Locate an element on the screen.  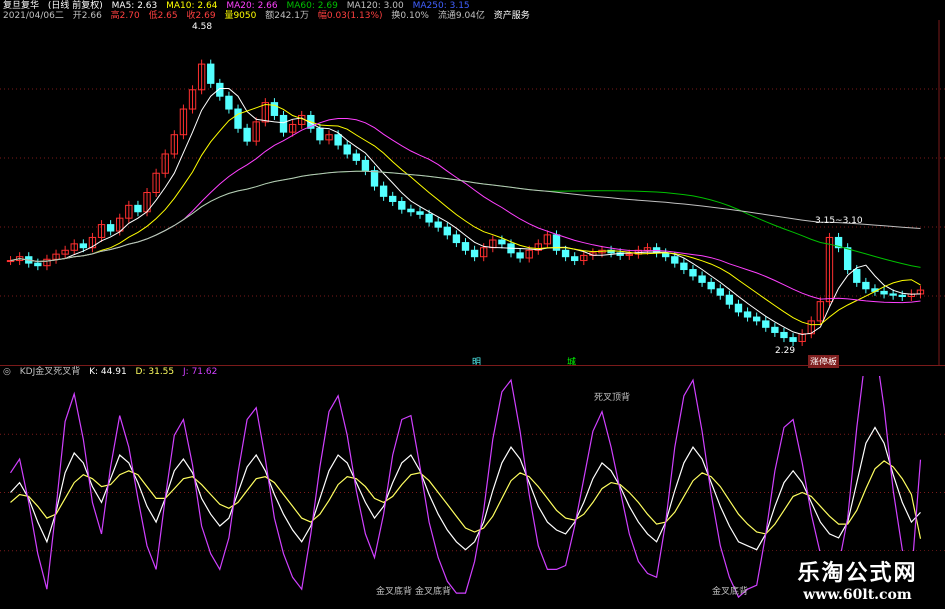
limit-up-marker: 涨停板 is located at coordinates (824, 361).